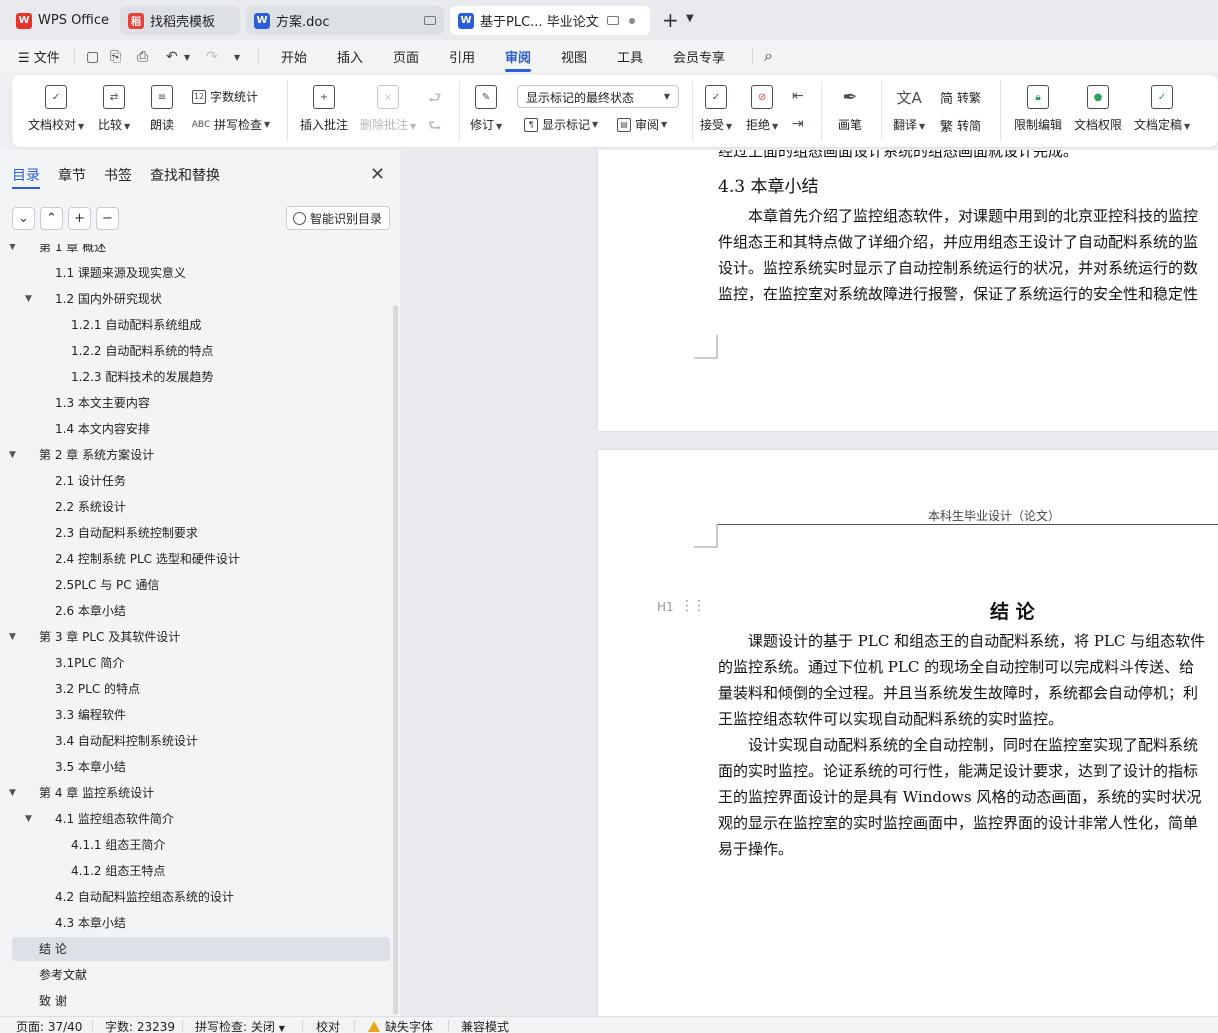 The width and height of the screenshot is (1218, 1033). Describe the element at coordinates (345, 20) in the screenshot. I see `tab-fangan-doc: W 方案.doc` at that location.